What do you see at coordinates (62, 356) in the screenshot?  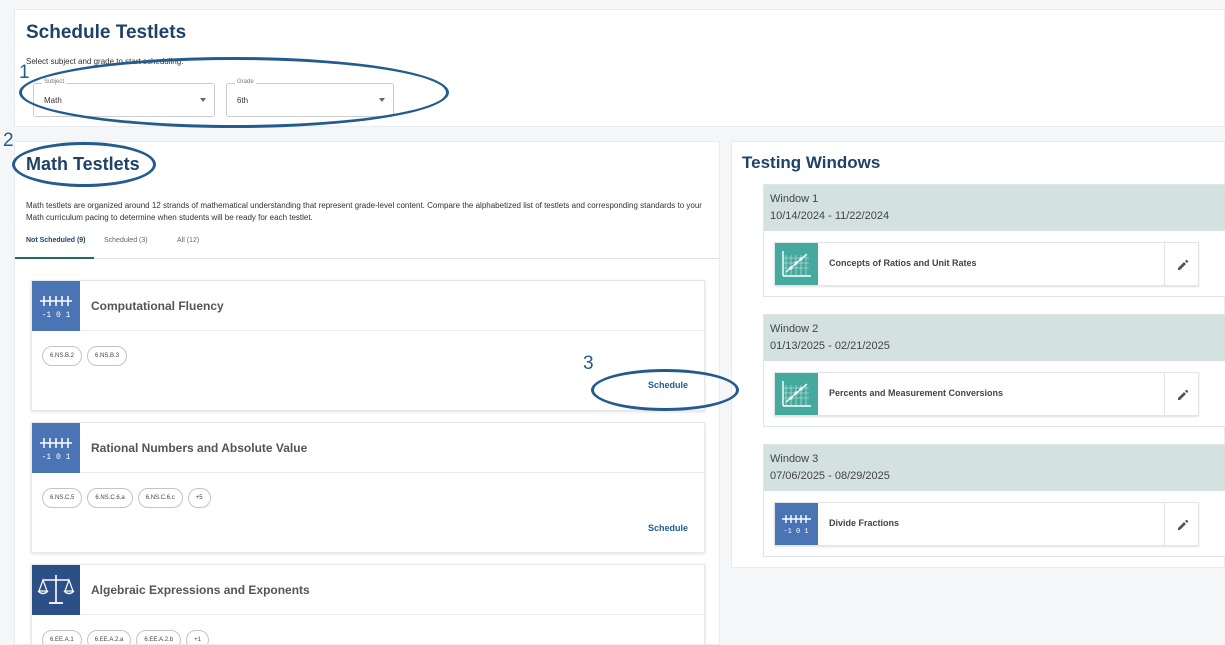 I see `standard-chip: 6.NS.B.2` at bounding box center [62, 356].